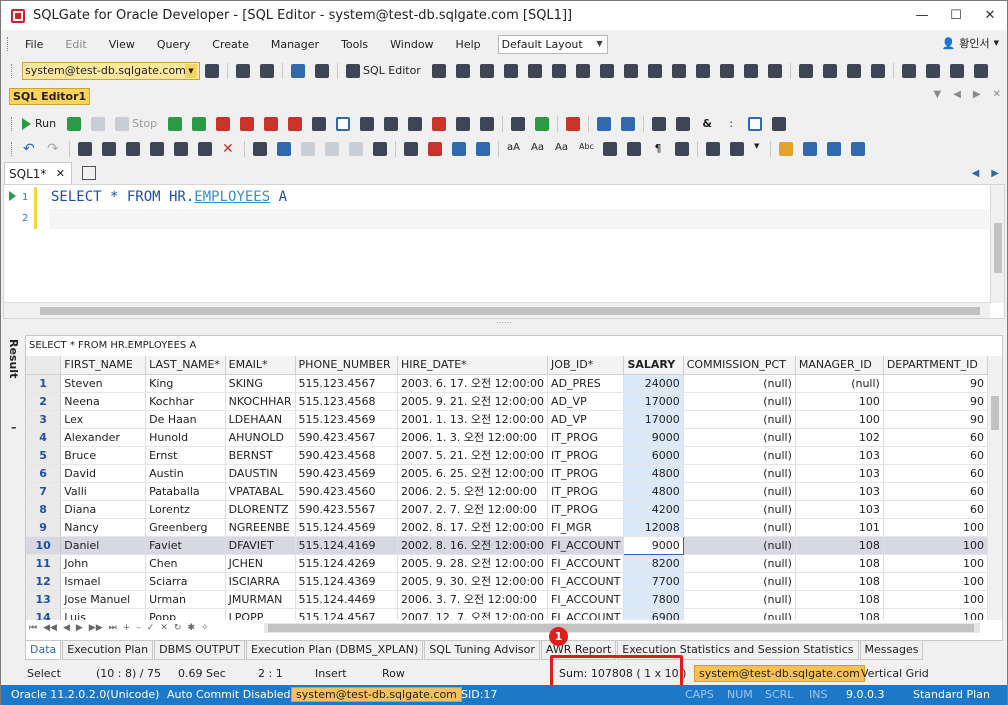 The width and height of the screenshot is (1008, 705). What do you see at coordinates (839, 527) in the screenshot?
I see `table-cell: 101` at bounding box center [839, 527].